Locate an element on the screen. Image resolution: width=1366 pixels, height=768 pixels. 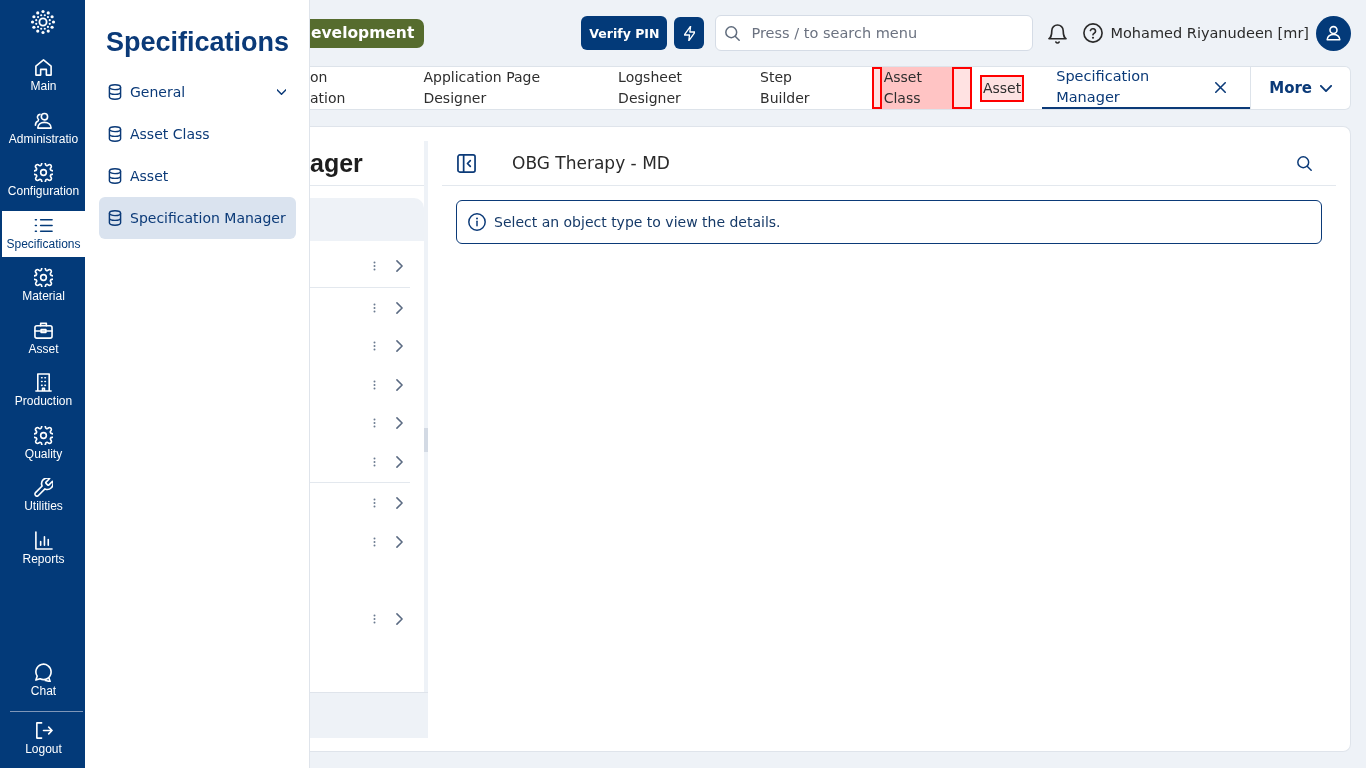
tab: Step Builder is located at coordinates (808, 88).